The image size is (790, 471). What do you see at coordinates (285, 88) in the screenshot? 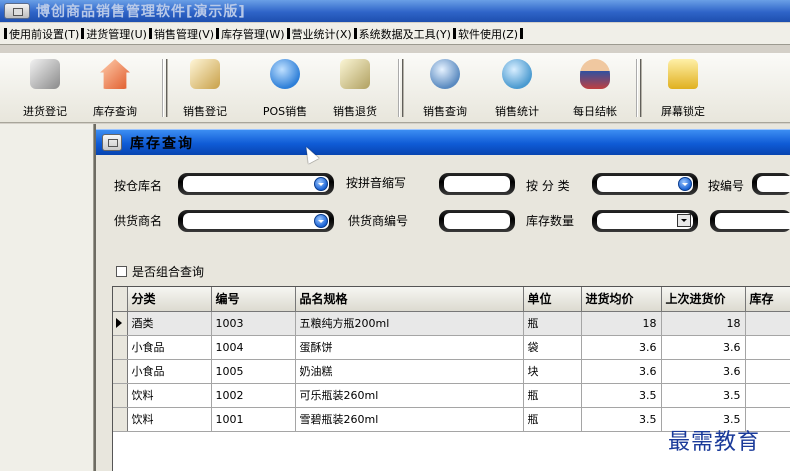
I see `pos-sales-button: POS销售` at bounding box center [285, 88].